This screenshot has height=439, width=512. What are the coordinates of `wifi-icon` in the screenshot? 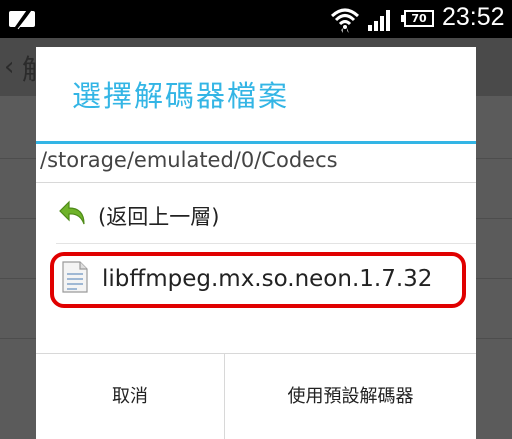 It's located at (345, 22).